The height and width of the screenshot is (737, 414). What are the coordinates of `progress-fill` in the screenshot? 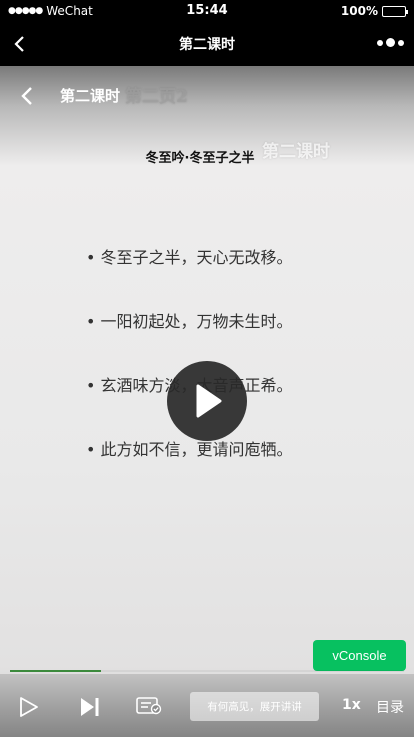 It's located at (55, 671).